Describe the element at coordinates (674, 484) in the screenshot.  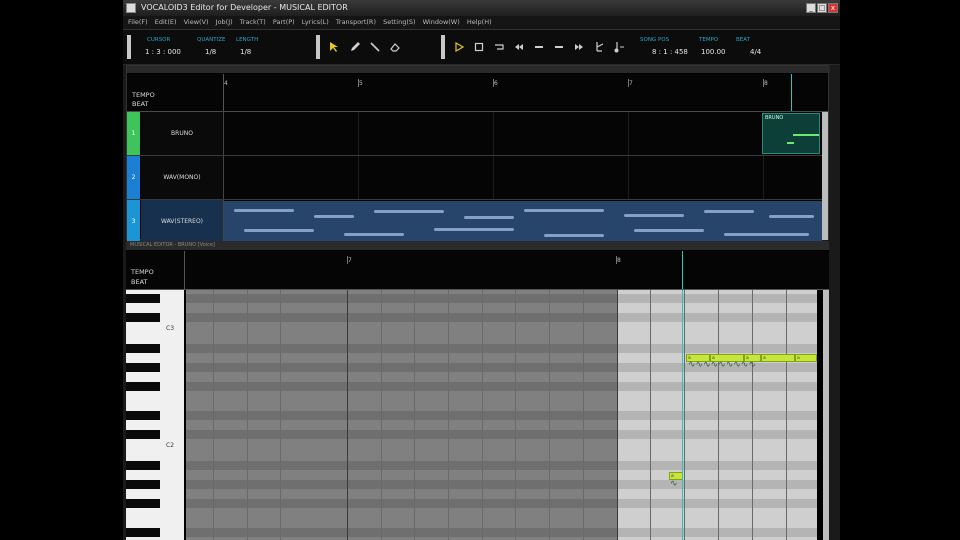
I see `vibrato-curve-icon: ∿` at that location.